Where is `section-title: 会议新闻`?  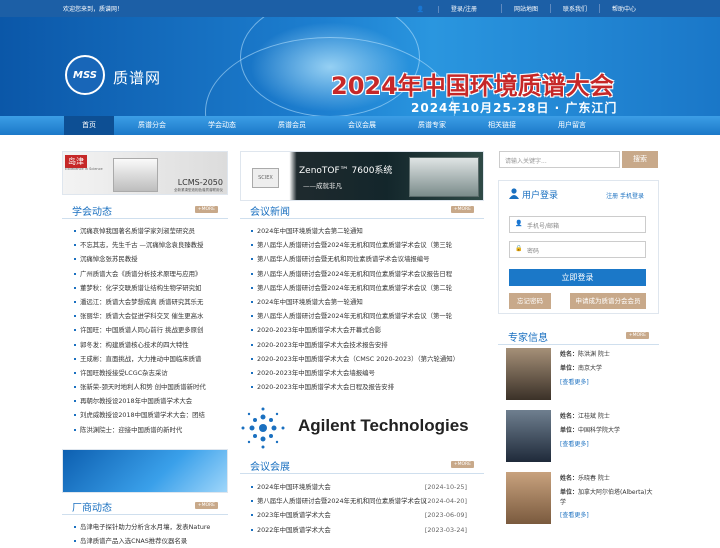 section-title: 会议新闻 is located at coordinates (270, 212).